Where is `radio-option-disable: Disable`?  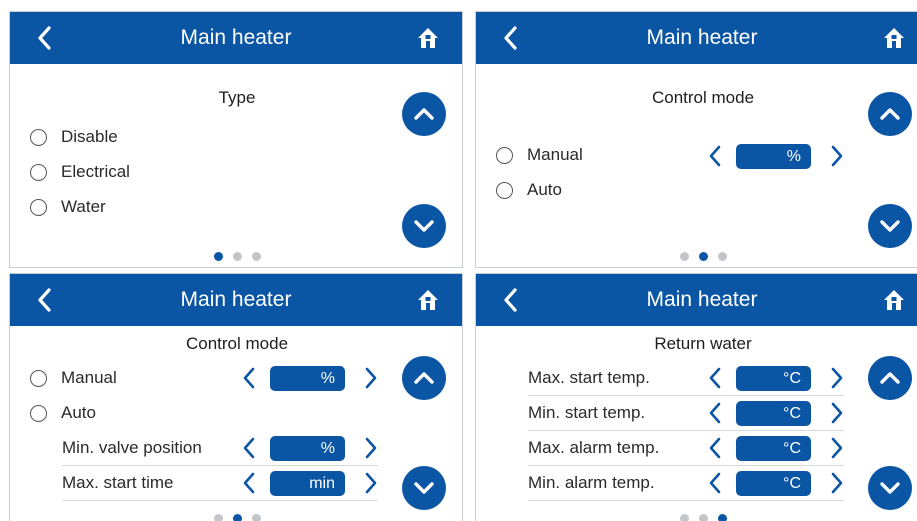
radio-option-disable: Disable is located at coordinates (74, 137).